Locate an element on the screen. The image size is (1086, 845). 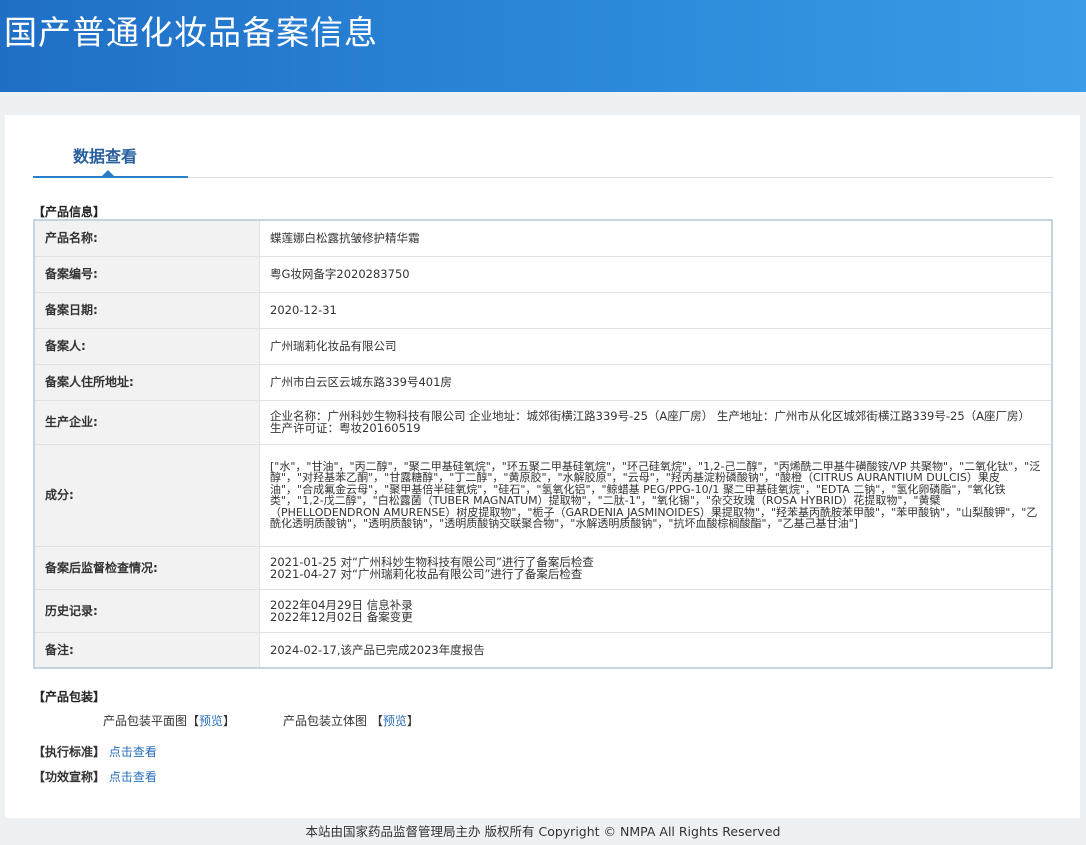
packaging-solid: 产品包装立体图 【预览】 is located at coordinates (351, 720).